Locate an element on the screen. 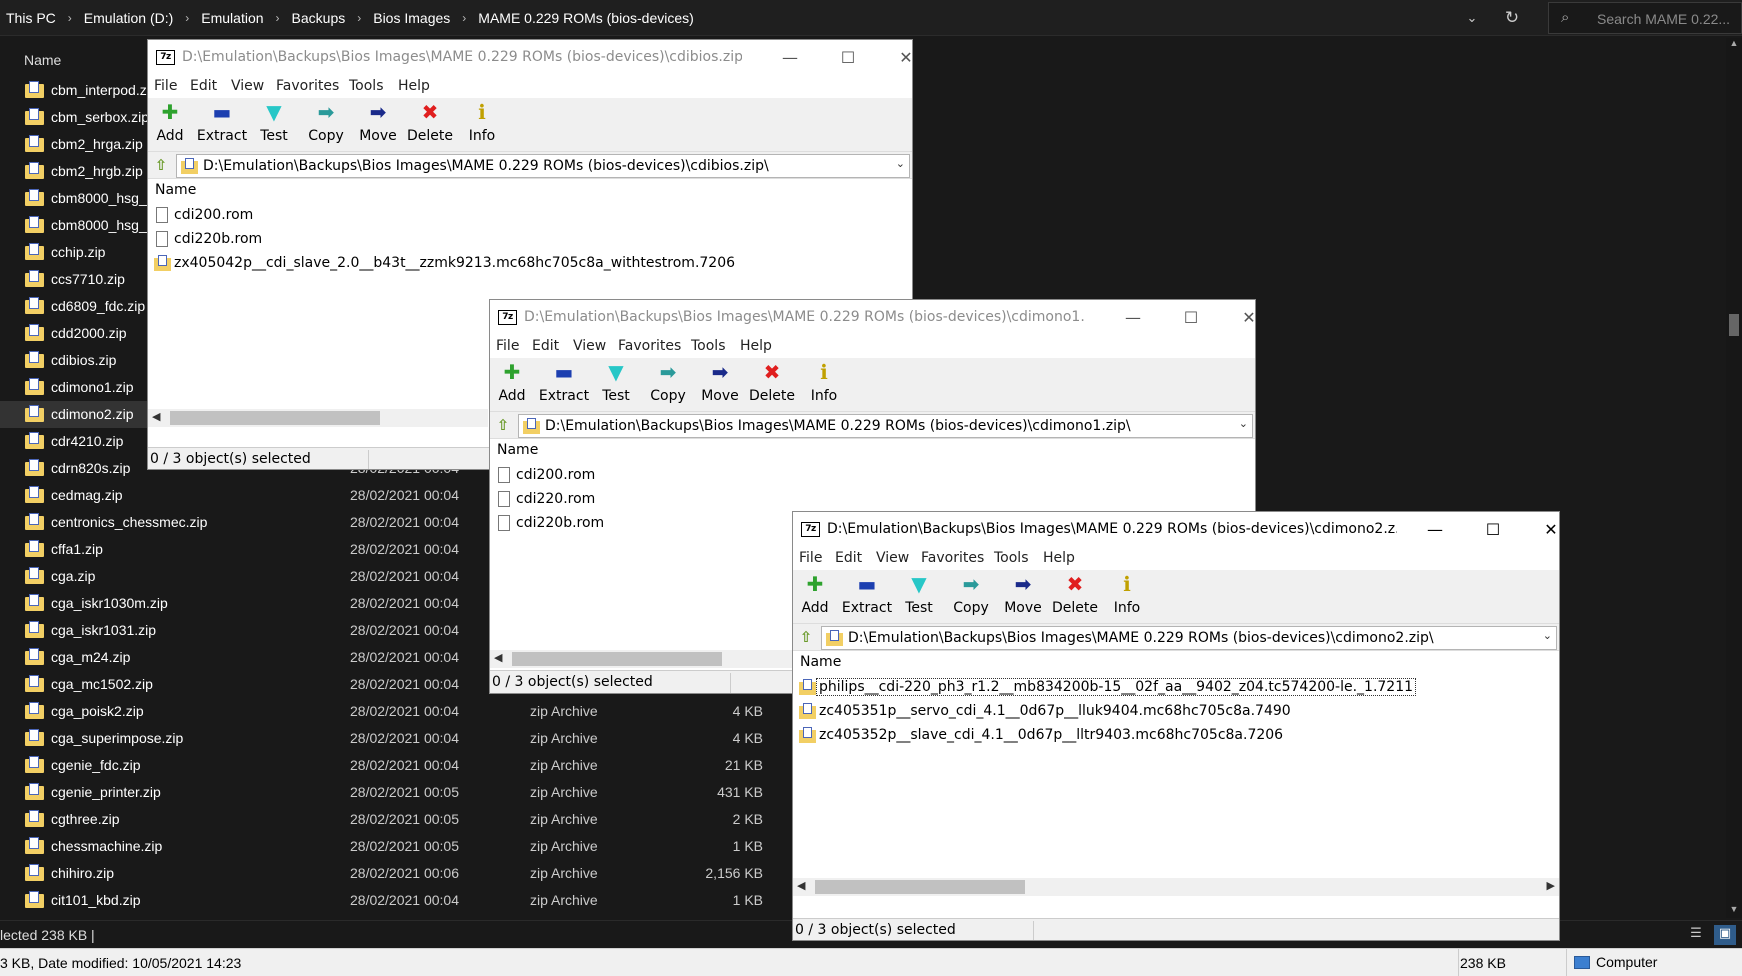 The height and width of the screenshot is (976, 1742). details-view-icon: ☰ is located at coordinates (1696, 935).